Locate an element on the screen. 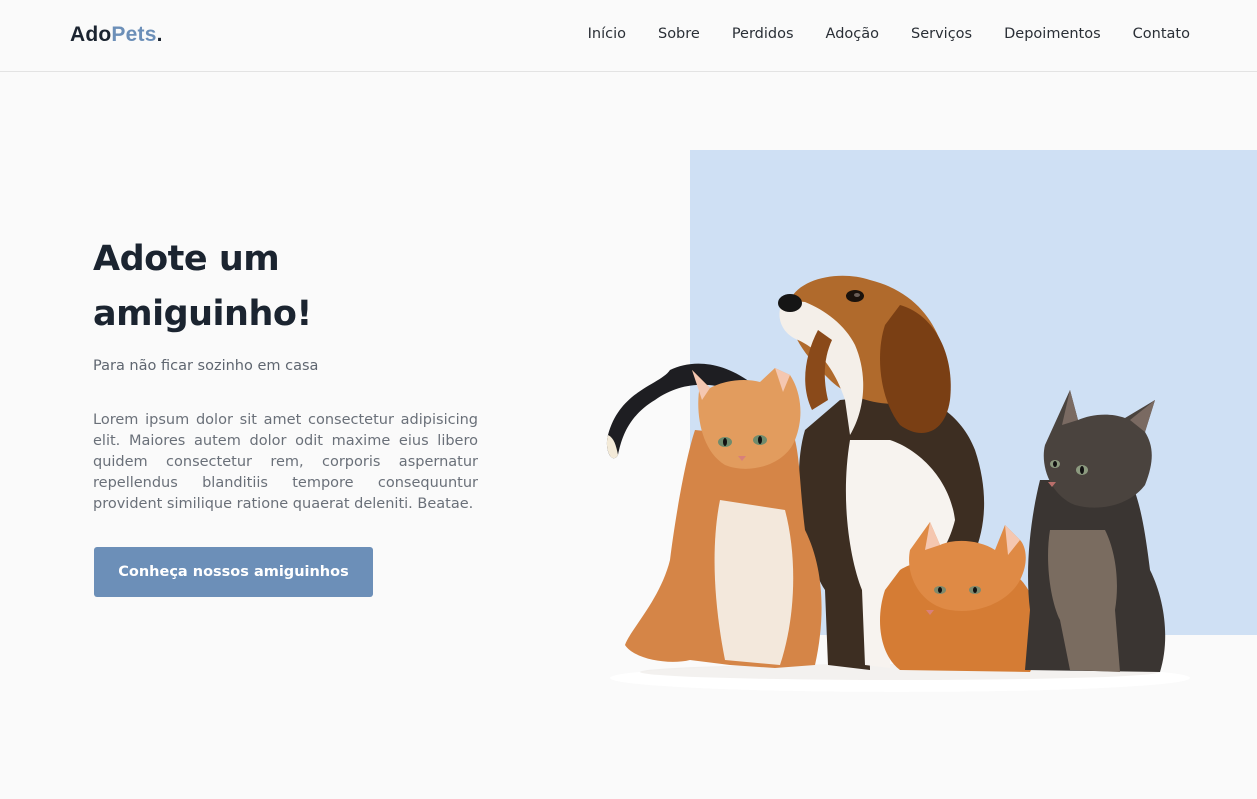 The width and height of the screenshot is (1257, 799). logo: AdoPets. is located at coordinates (116, 35).